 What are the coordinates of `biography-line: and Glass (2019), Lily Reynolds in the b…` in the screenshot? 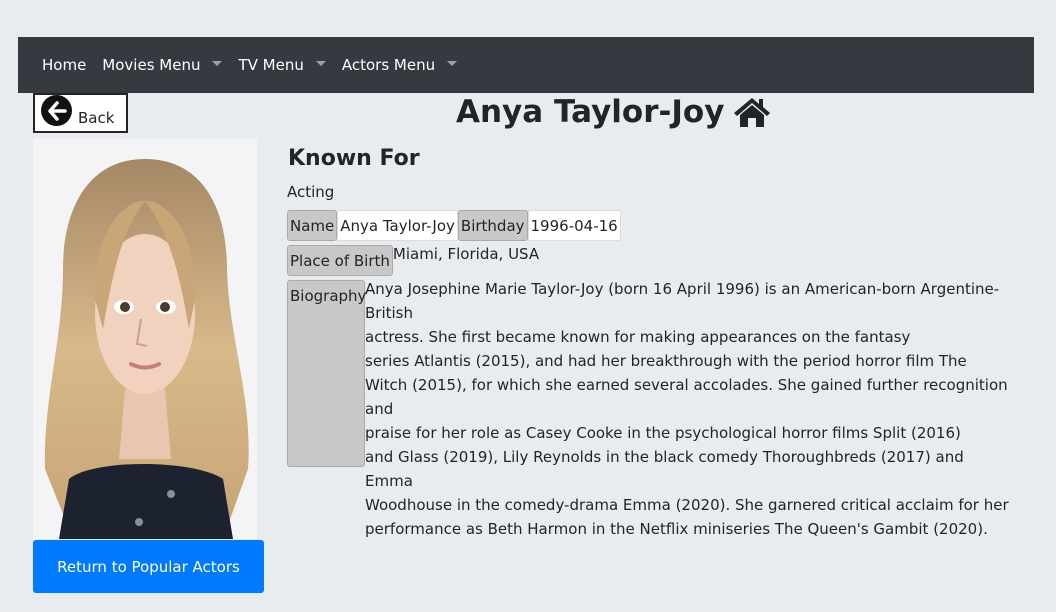 It's located at (664, 469).